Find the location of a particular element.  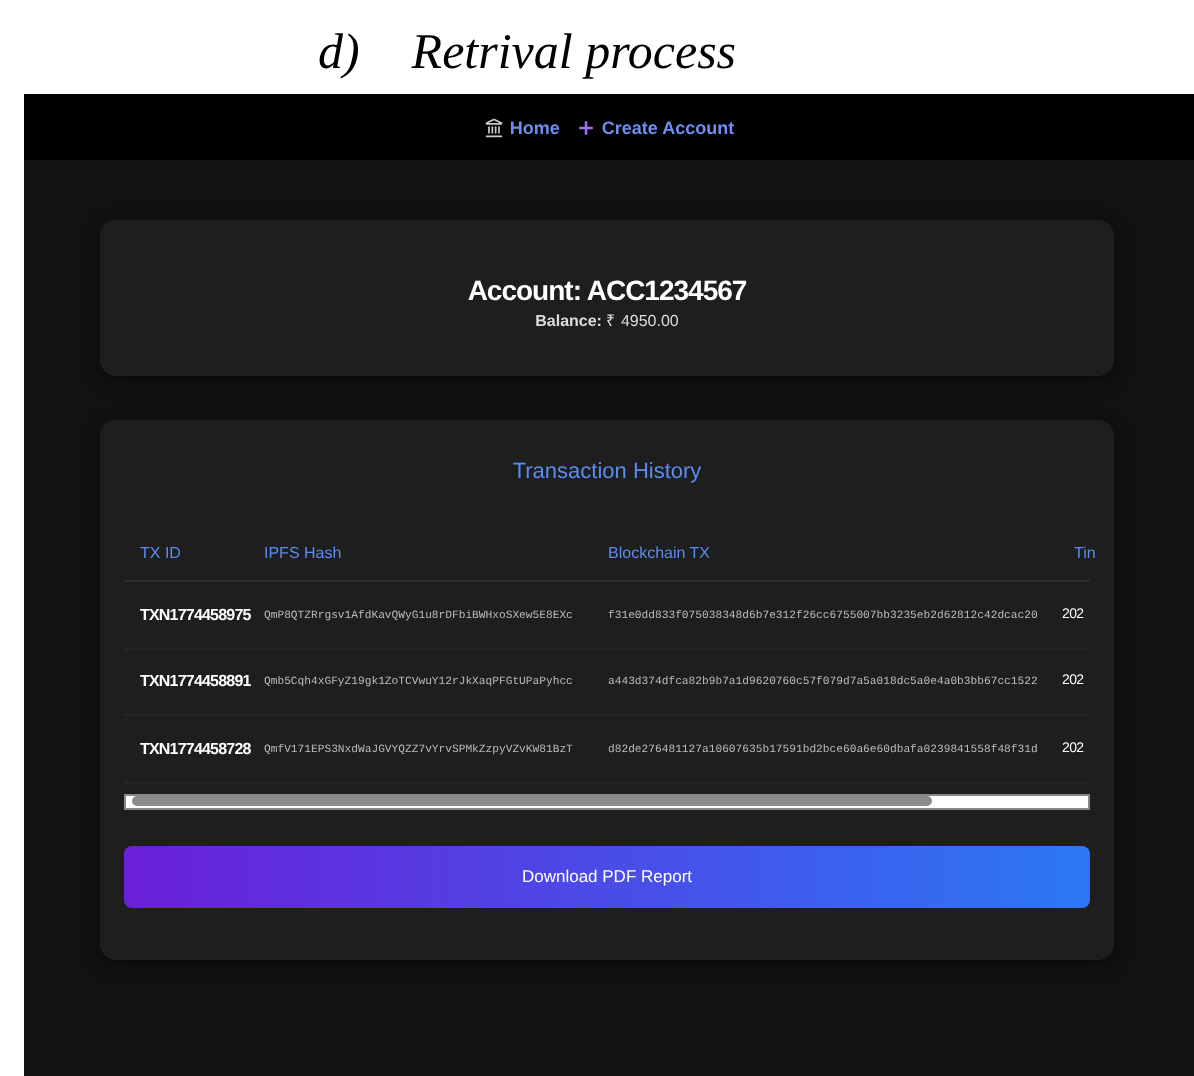

plus-icon is located at coordinates (585, 127).